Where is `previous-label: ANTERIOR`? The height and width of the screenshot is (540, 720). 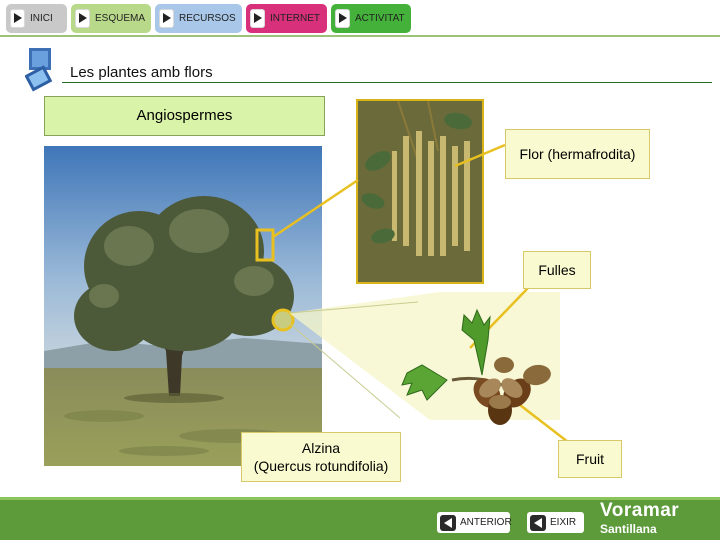 previous-label: ANTERIOR is located at coordinates (486, 522).